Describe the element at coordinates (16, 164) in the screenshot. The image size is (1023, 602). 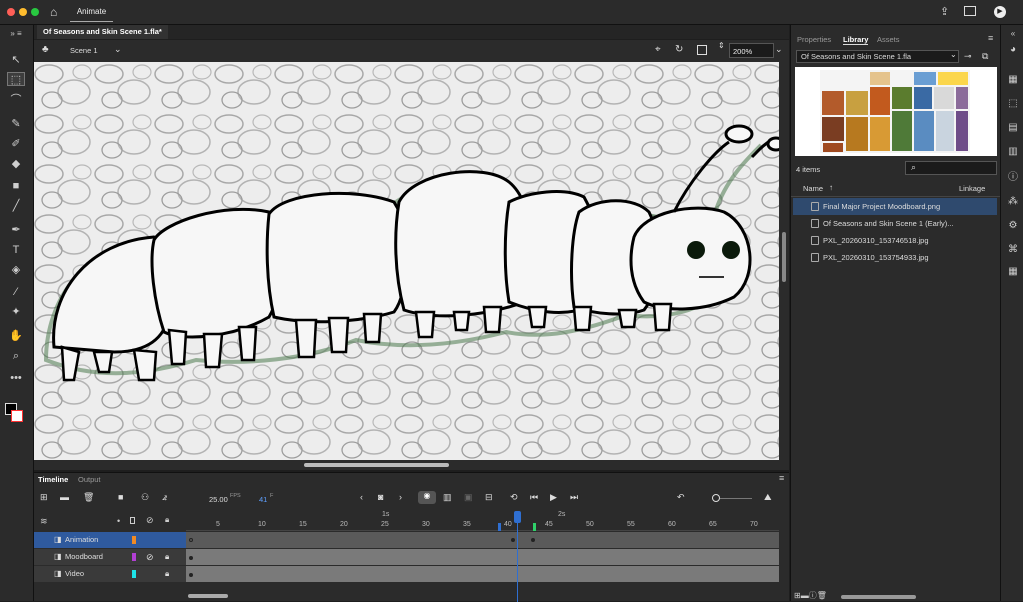
I see `eraser-tool-icon: ◆` at that location.